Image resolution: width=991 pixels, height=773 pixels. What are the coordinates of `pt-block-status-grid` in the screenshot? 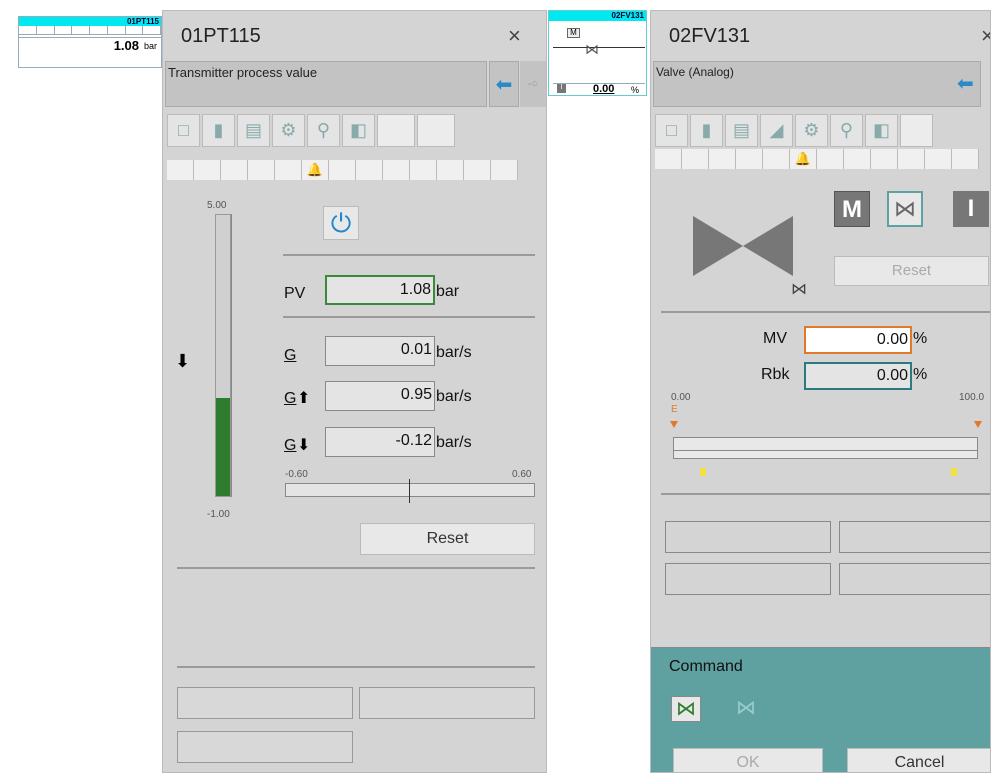 It's located at (90, 30).